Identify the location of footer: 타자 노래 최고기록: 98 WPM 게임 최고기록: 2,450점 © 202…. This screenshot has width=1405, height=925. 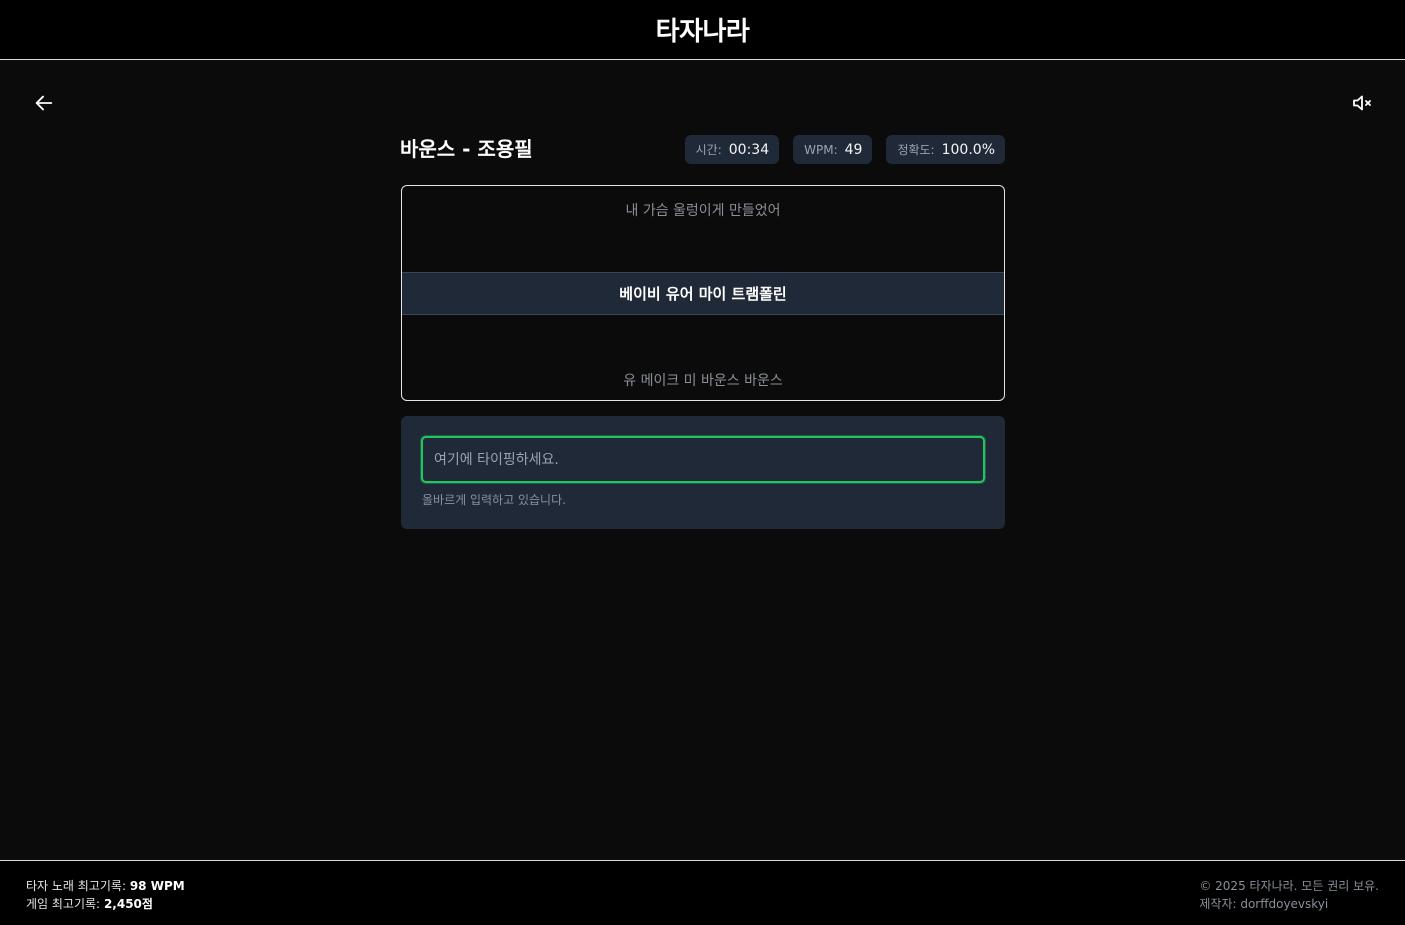
(702, 892).